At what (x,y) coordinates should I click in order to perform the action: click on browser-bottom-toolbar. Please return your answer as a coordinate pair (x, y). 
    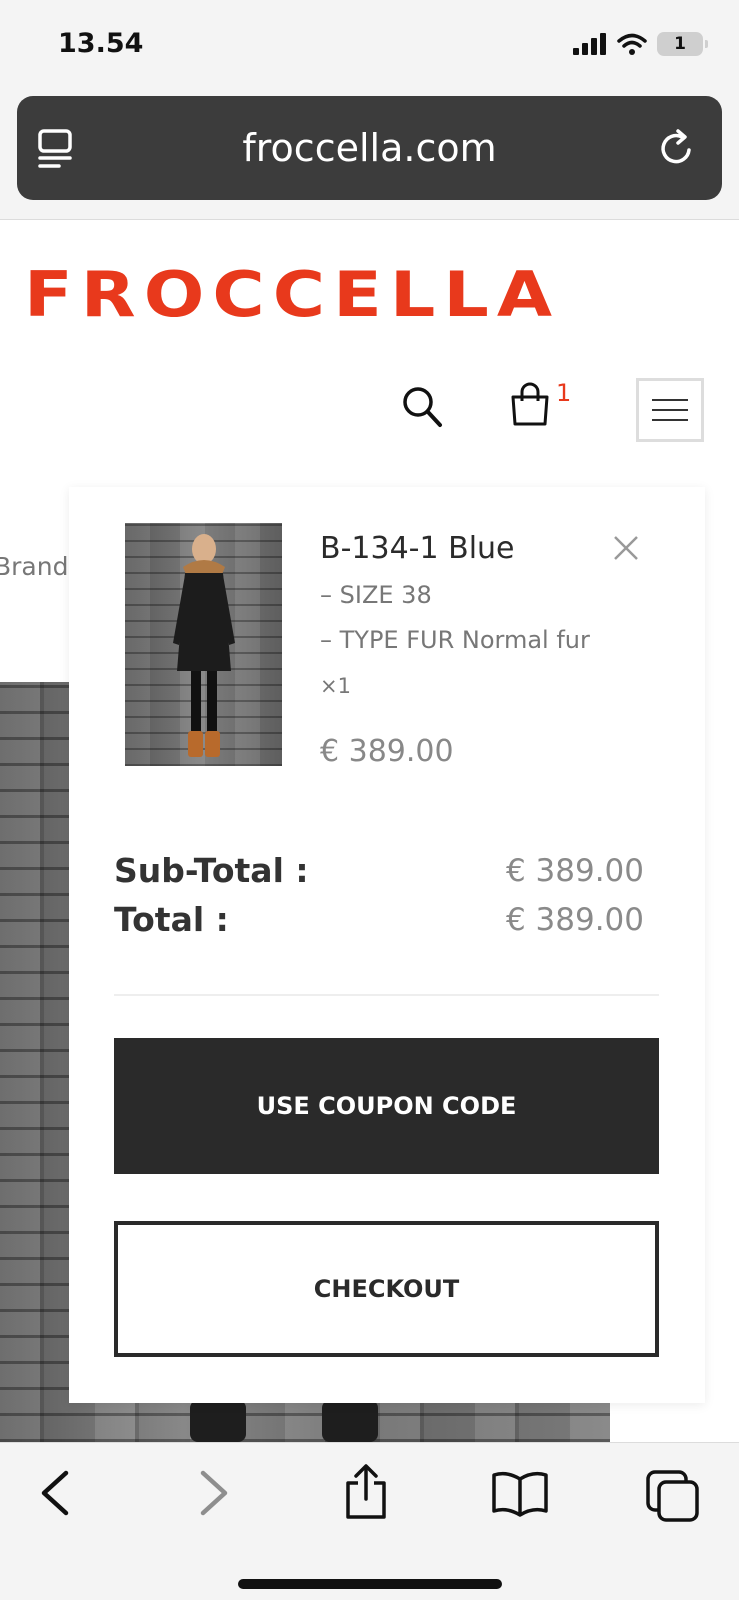
    Looking at the image, I should click on (369, 1521).